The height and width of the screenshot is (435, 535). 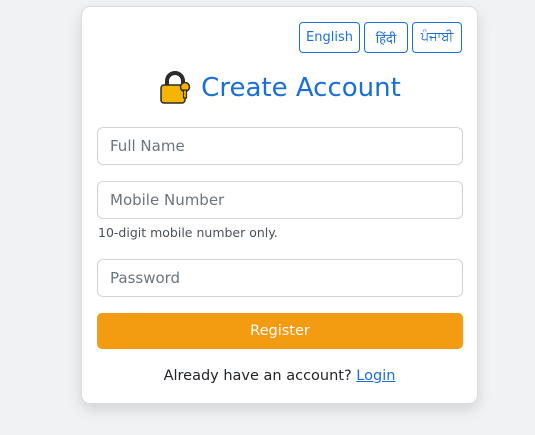 What do you see at coordinates (280, 331) in the screenshot?
I see `register-button: Register` at bounding box center [280, 331].